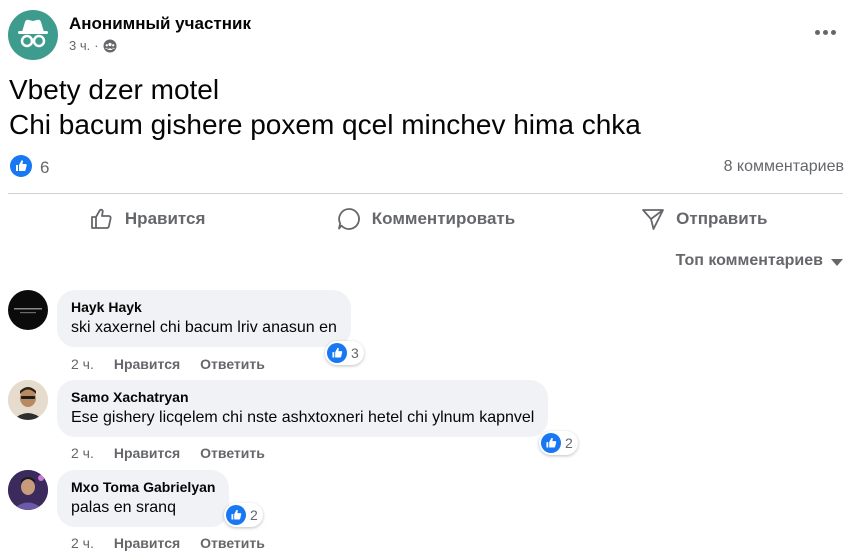 The width and height of the screenshot is (855, 556). Describe the element at coordinates (784, 167) in the screenshot. I see `comments-count-link: 8 комментариев` at that location.